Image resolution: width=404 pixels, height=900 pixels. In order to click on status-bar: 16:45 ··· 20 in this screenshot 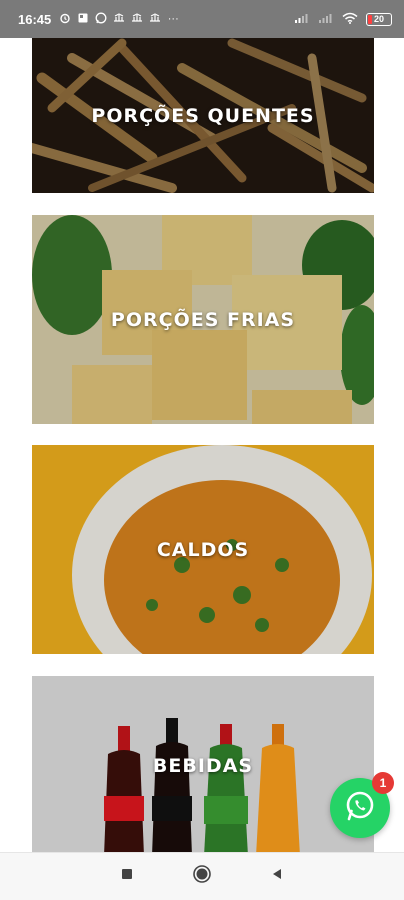, I will do `click(202, 19)`.